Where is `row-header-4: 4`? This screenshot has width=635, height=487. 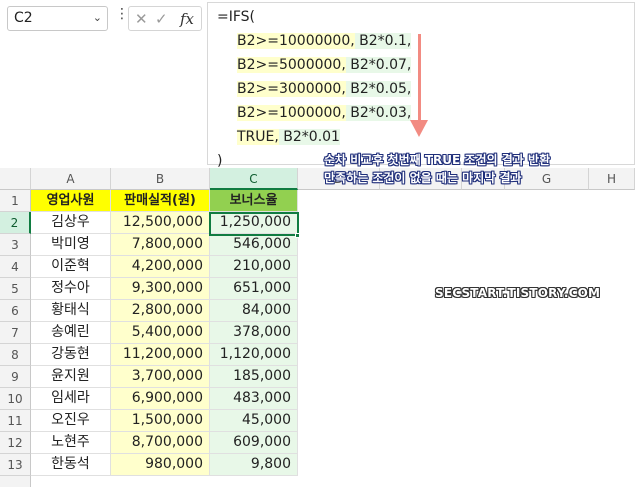
row-header-4: 4 is located at coordinates (15, 267).